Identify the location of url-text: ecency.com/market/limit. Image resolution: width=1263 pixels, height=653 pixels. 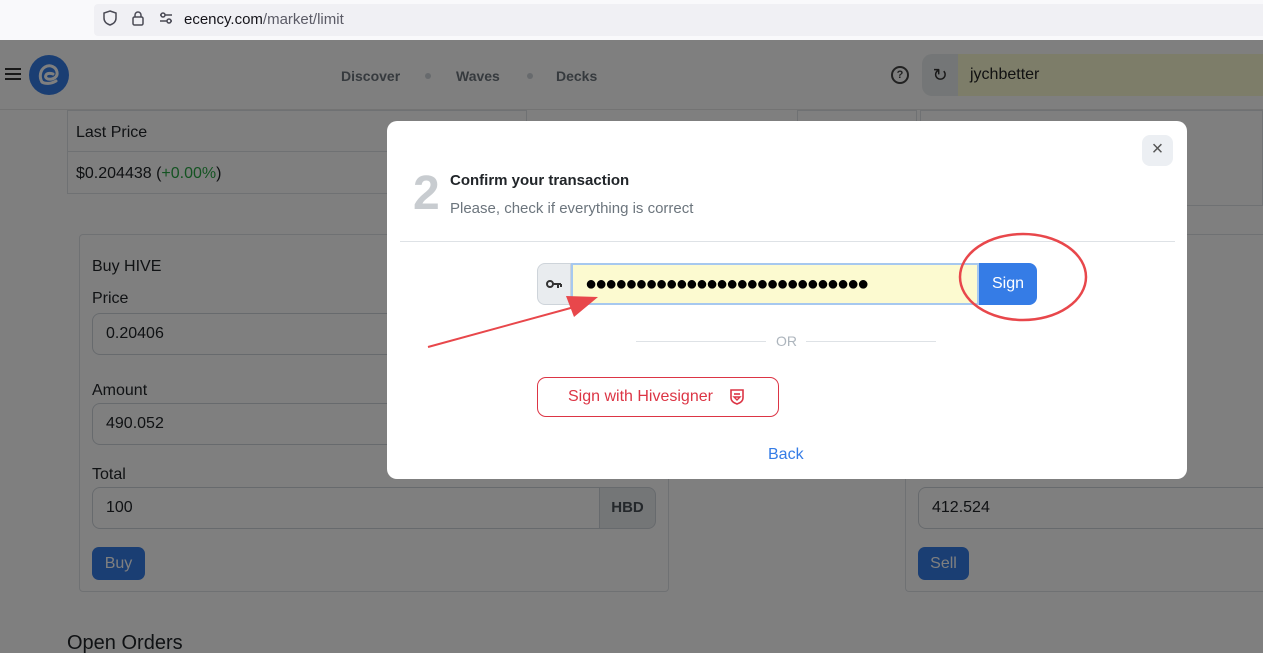
(264, 19).